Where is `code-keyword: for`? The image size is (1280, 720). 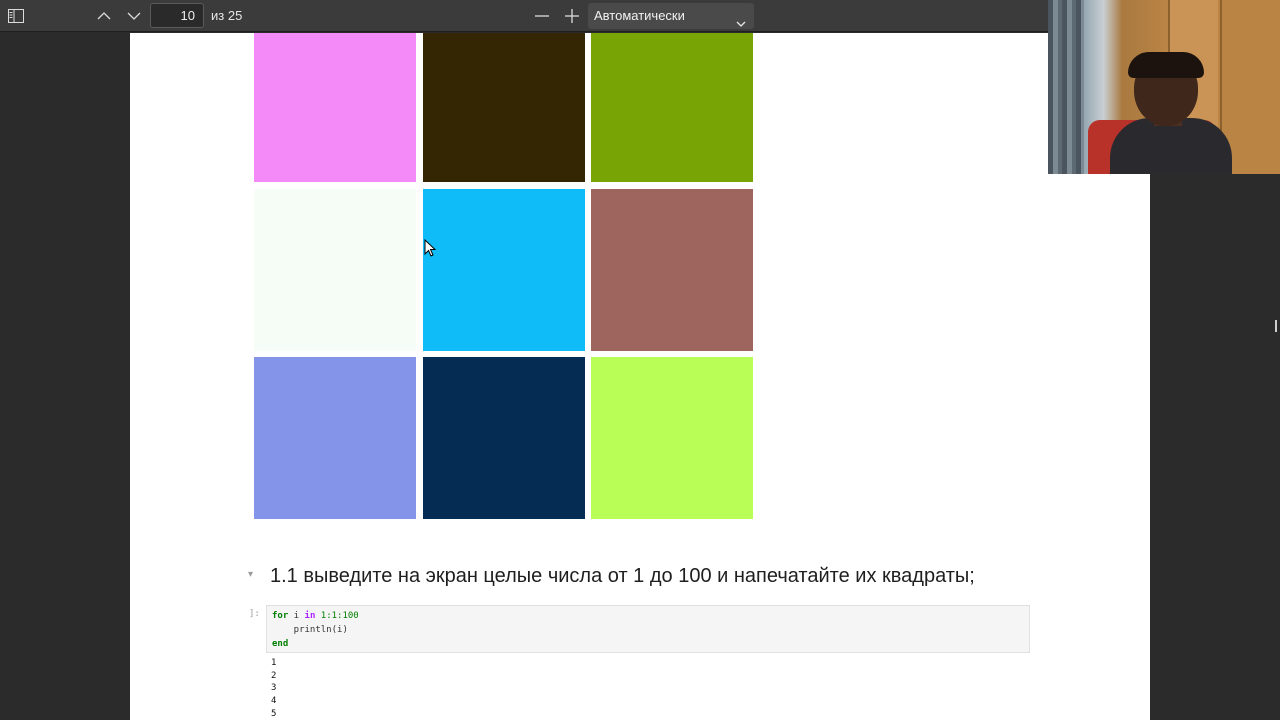
code-keyword: for is located at coordinates (280, 616).